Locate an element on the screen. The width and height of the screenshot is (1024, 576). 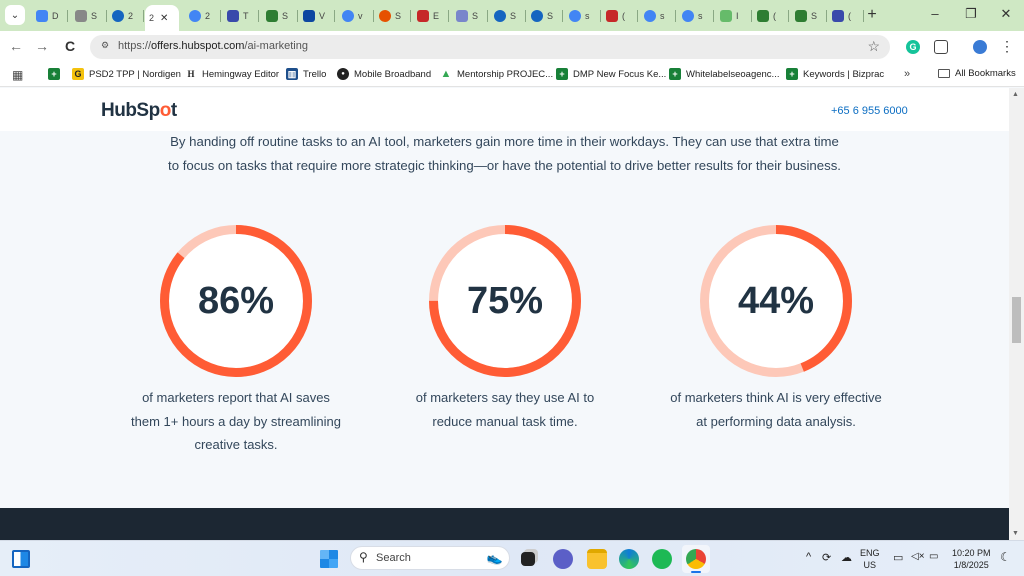
url-text: https://offers.hubspot.com/ai-marketing is located at coordinates (213, 46).